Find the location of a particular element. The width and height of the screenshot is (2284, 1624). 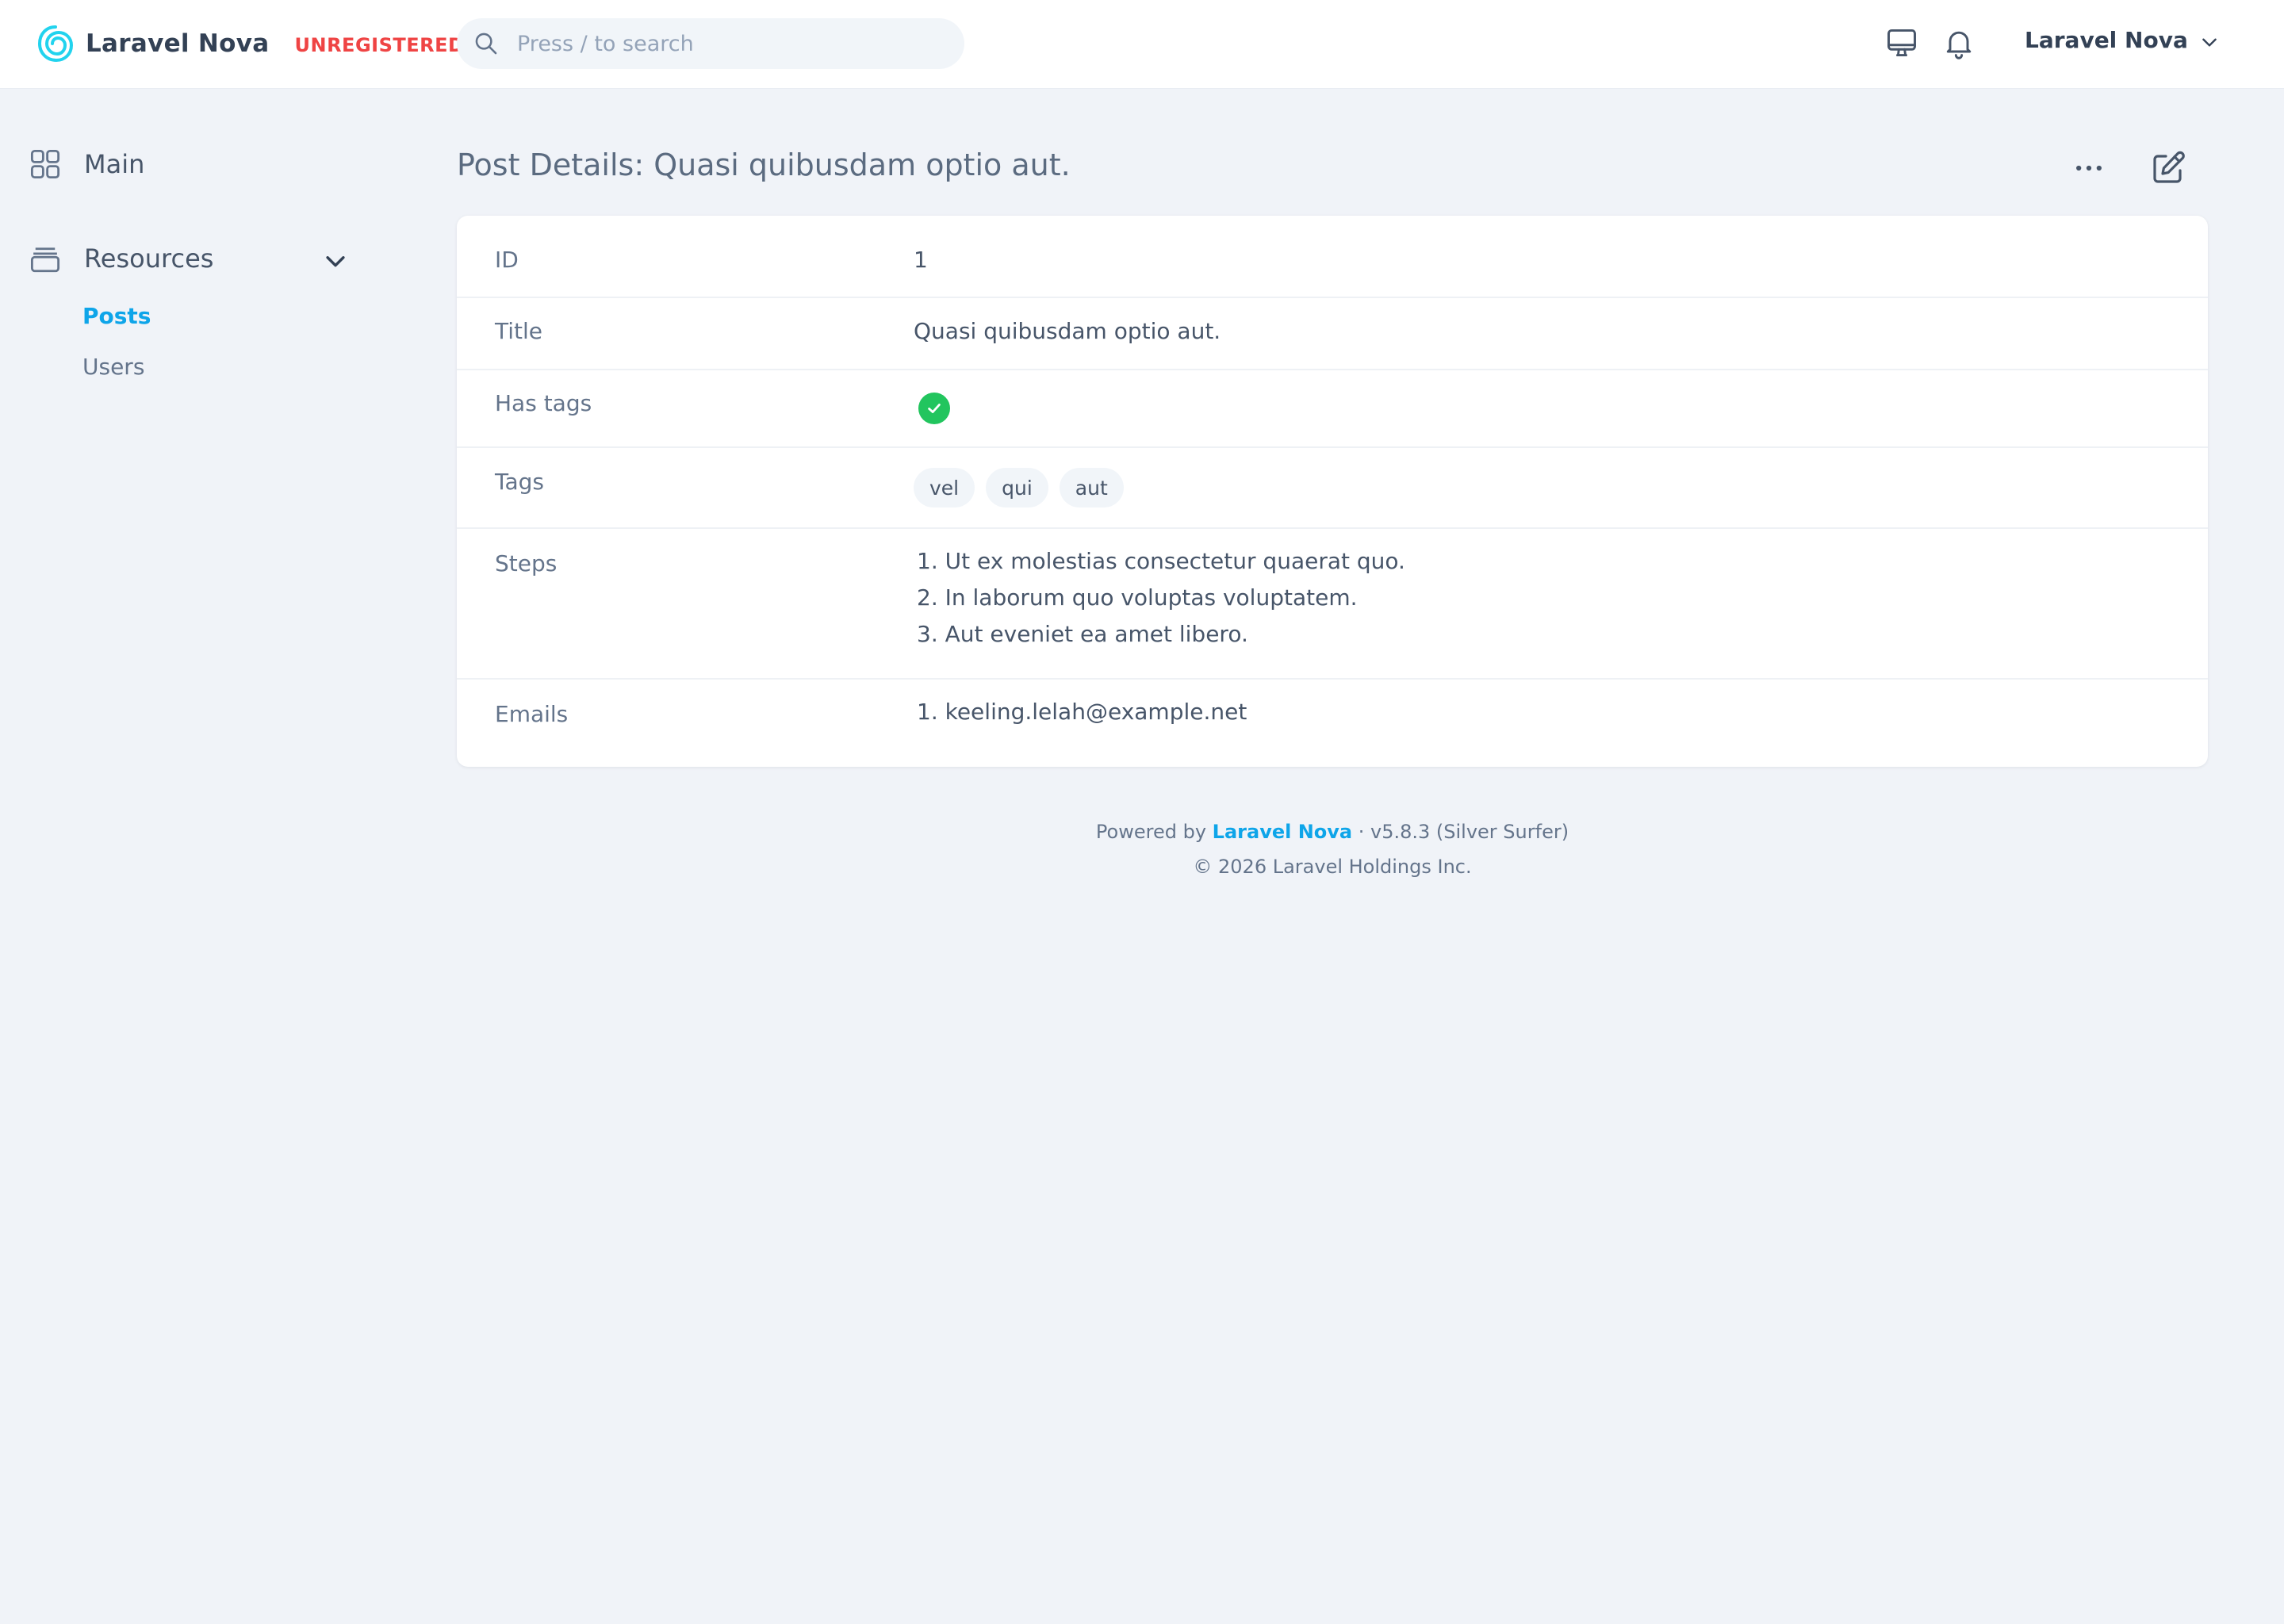

field-value is located at coordinates (934, 408).